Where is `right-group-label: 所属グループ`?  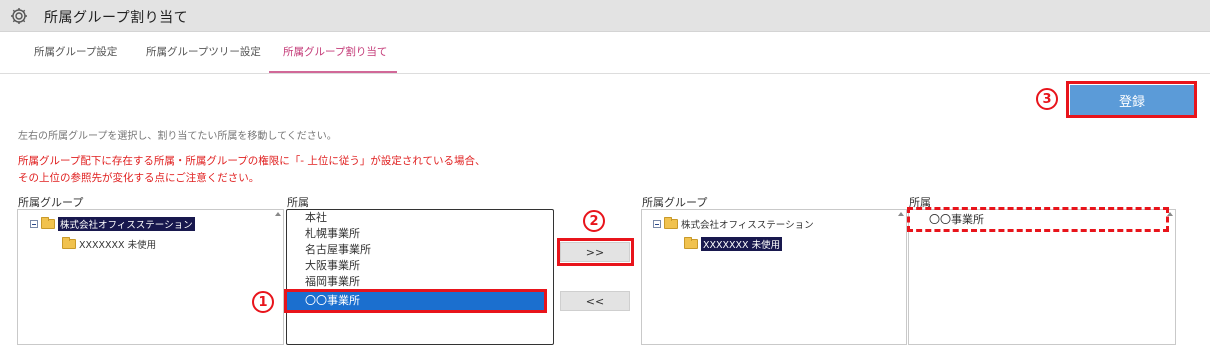
right-group-label: 所属グループ is located at coordinates (675, 202).